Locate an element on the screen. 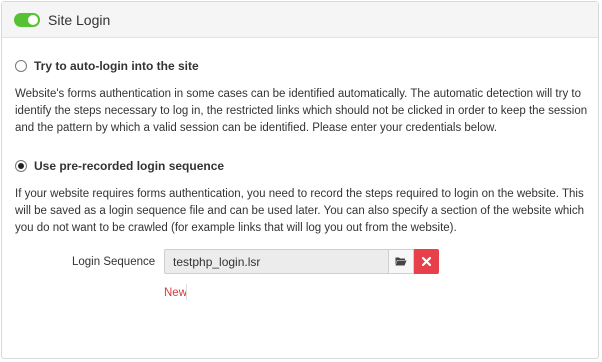 The image size is (602, 362). clear-button is located at coordinates (426, 261).